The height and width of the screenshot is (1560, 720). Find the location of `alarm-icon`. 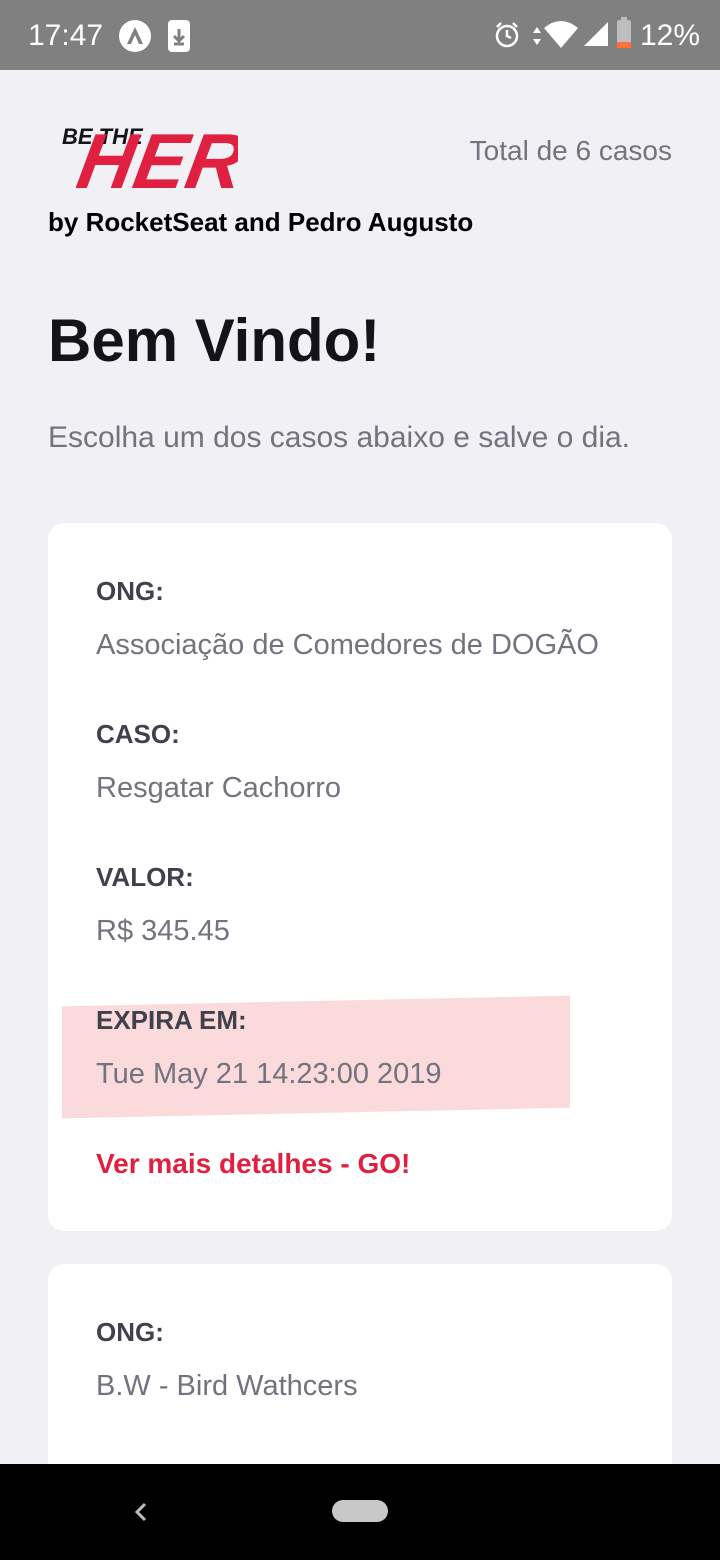

alarm-icon is located at coordinates (507, 35).